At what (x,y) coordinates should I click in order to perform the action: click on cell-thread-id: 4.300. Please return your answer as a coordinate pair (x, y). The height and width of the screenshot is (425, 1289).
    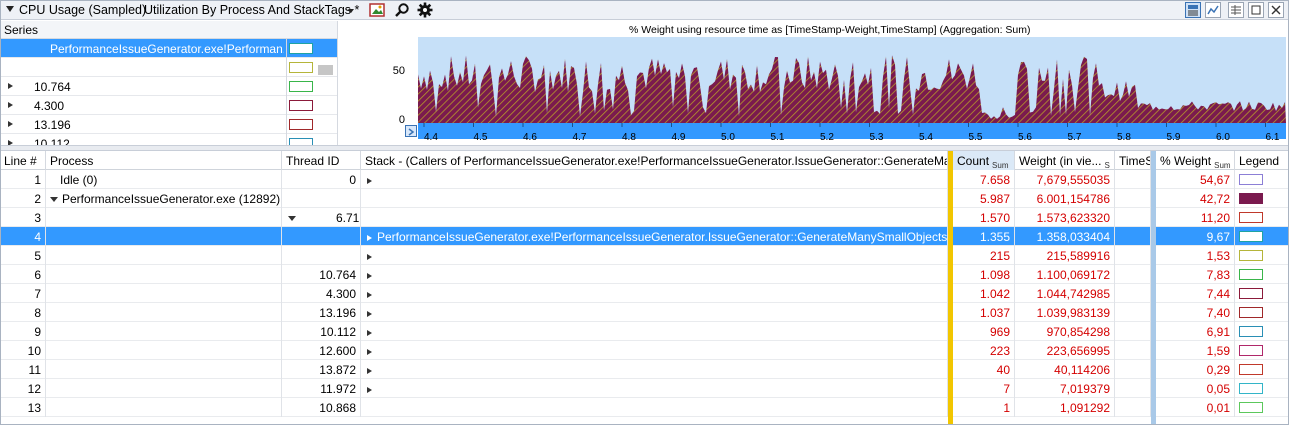
    Looking at the image, I should click on (321, 293).